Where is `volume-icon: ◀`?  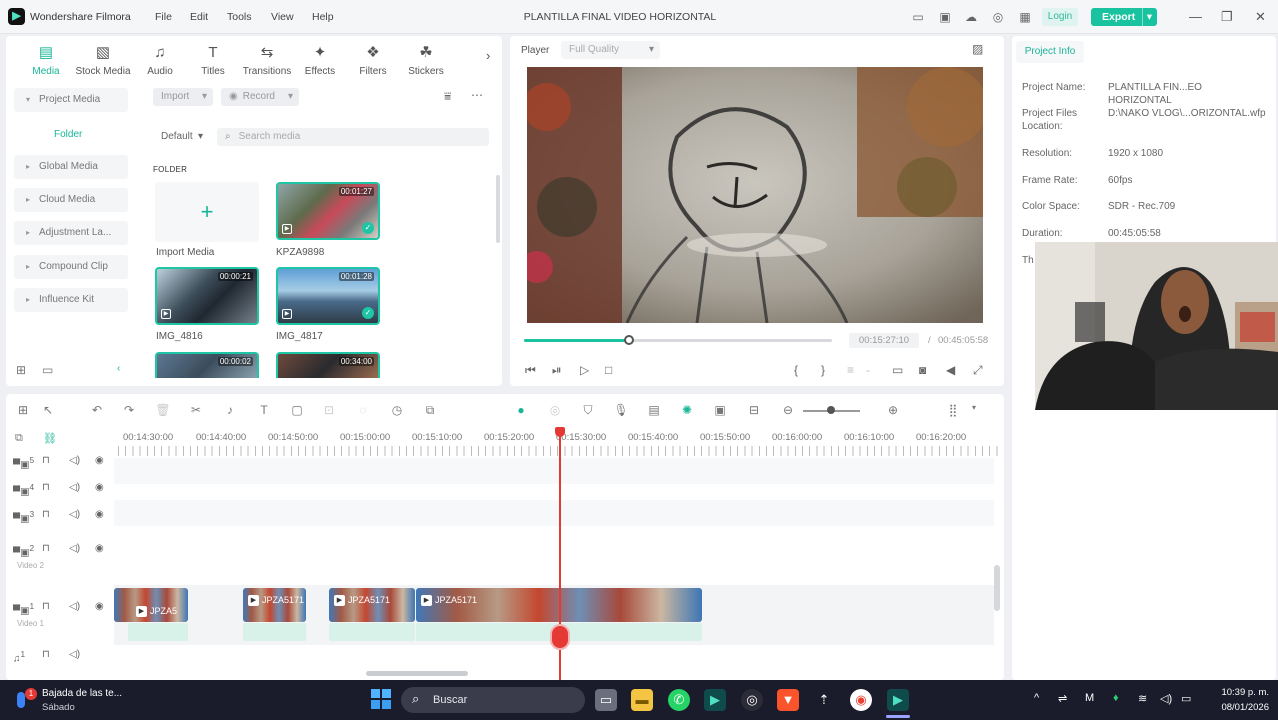
volume-icon: ◀ is located at coordinates (950, 370).